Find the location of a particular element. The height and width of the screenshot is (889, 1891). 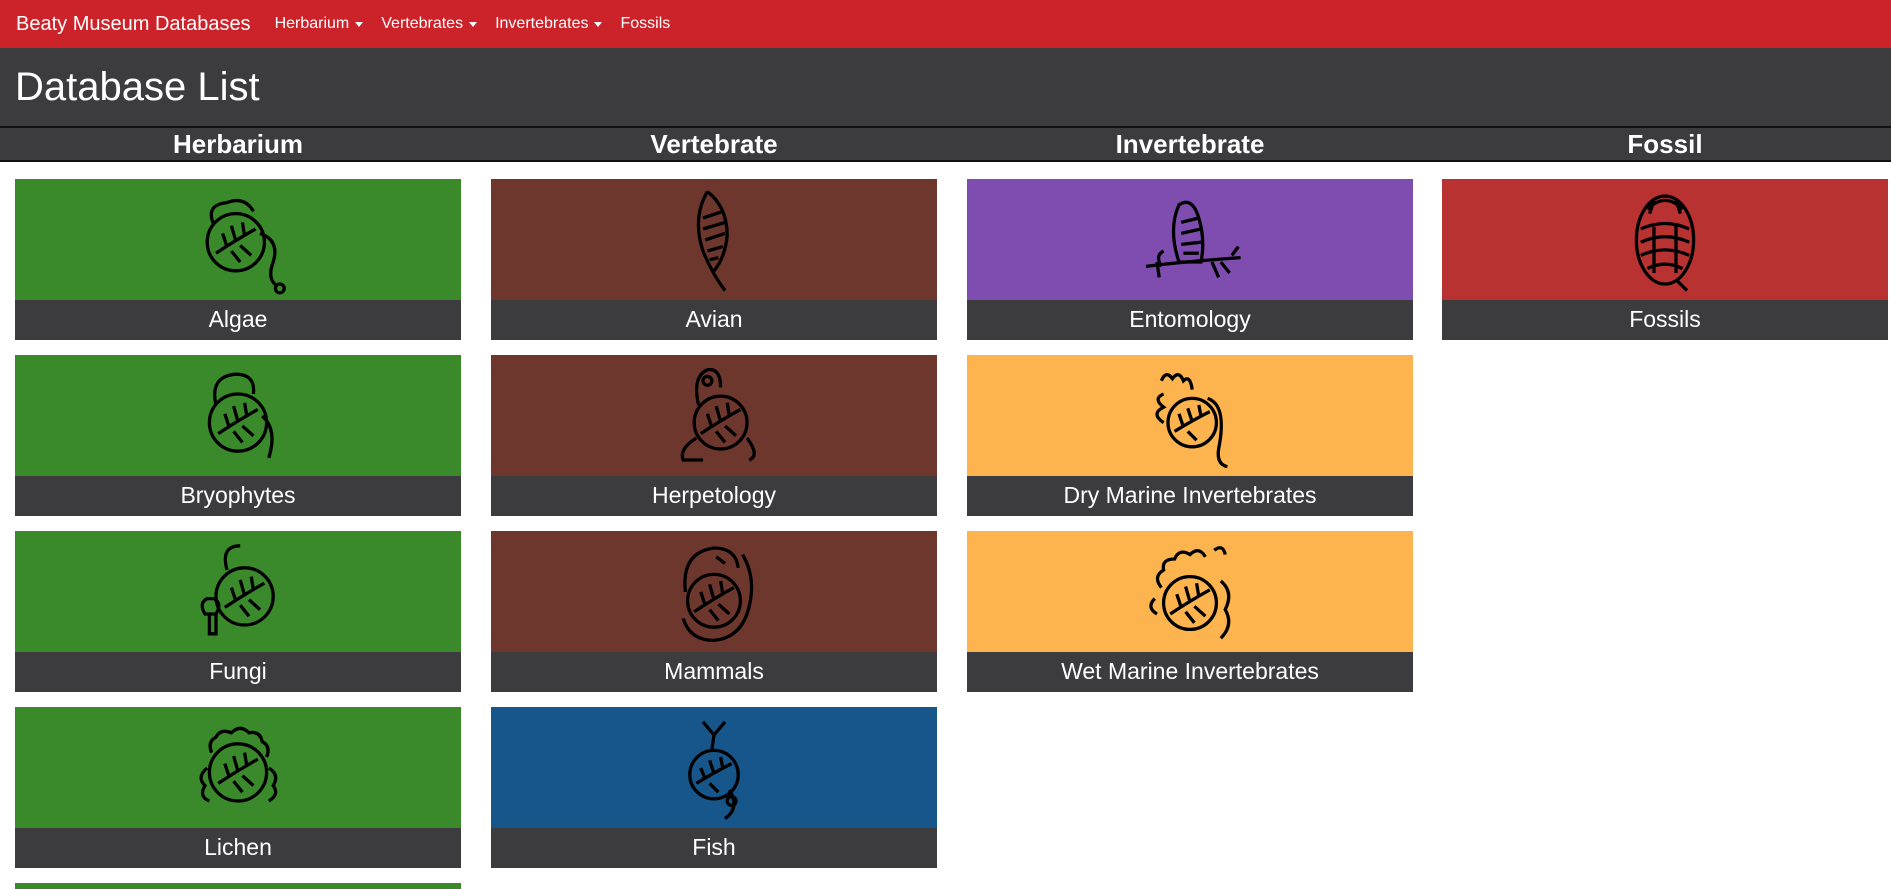

heading-invertebrate: Invertebrate is located at coordinates (1190, 144).